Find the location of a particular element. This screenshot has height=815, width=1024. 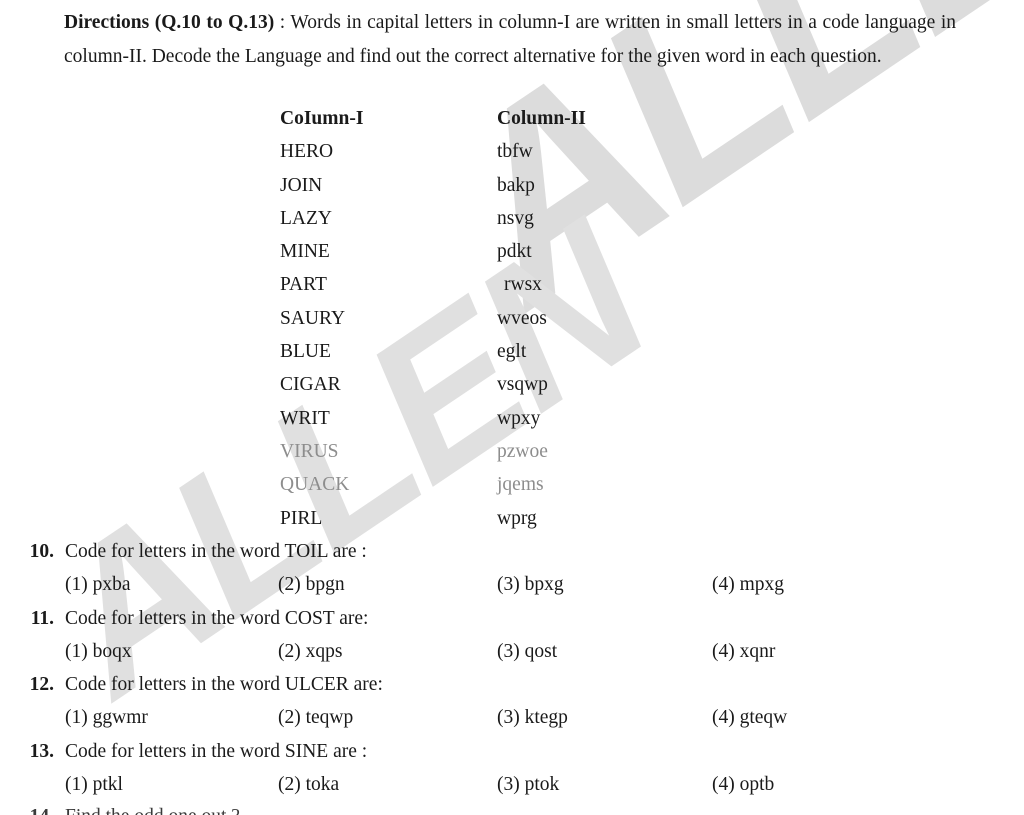

column-1-word: PART is located at coordinates (303, 285).